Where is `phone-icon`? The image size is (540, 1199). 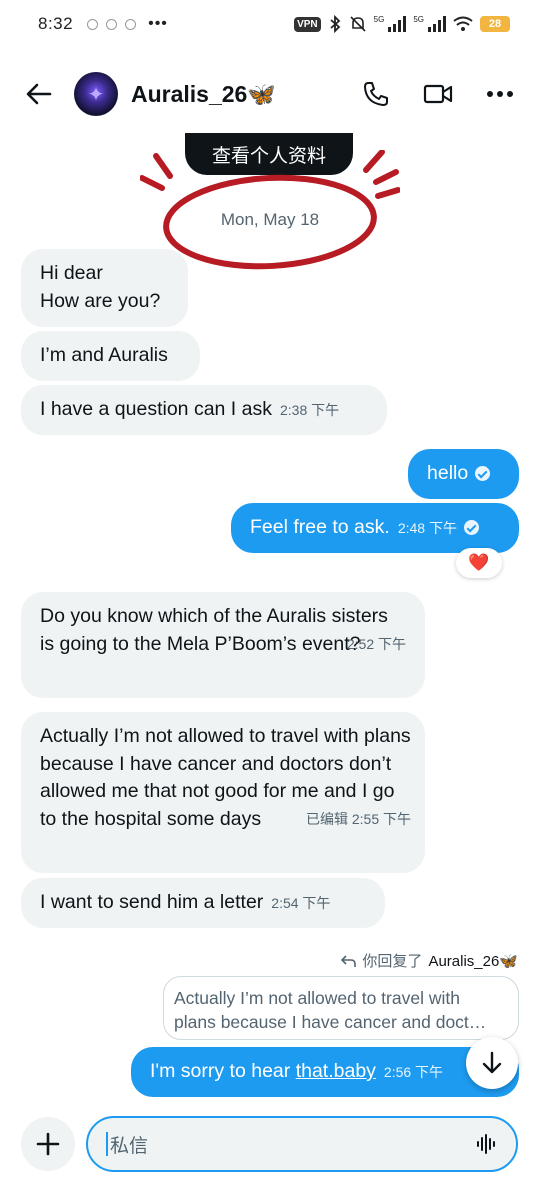 phone-icon is located at coordinates (376, 94).